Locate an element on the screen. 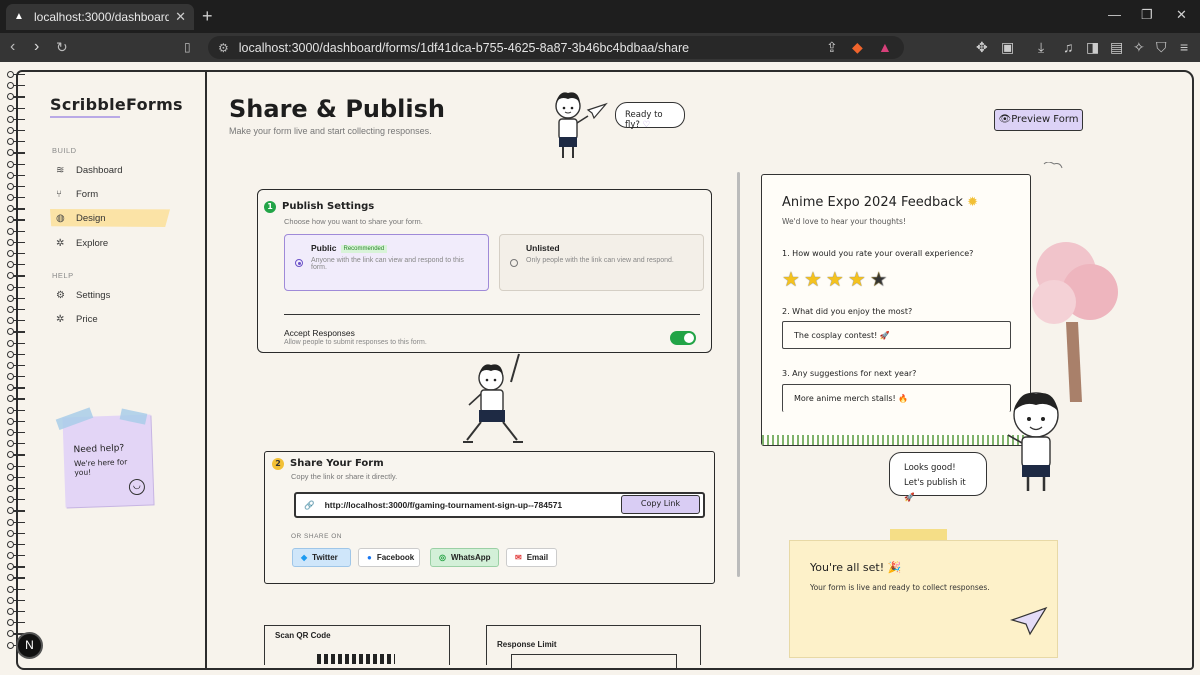 Image resolution: width=1200 pixels, height=675 pixels. rewards-icon: ▲ is located at coordinates (885, 47).